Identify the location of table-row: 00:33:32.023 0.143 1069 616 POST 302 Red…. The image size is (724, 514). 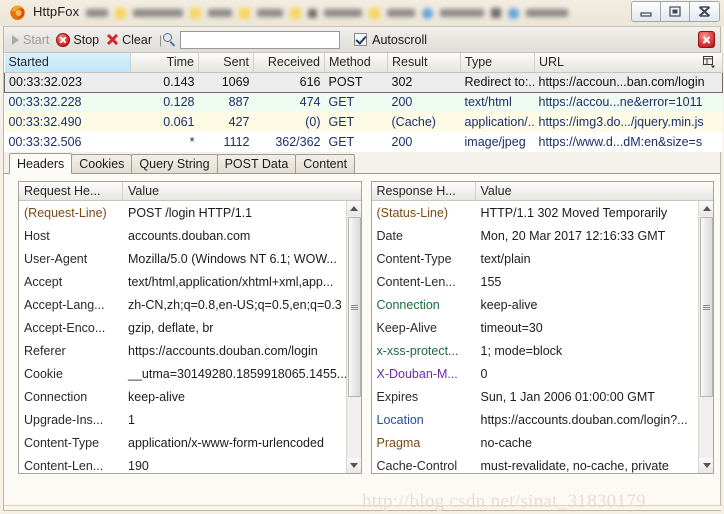
(363, 82).